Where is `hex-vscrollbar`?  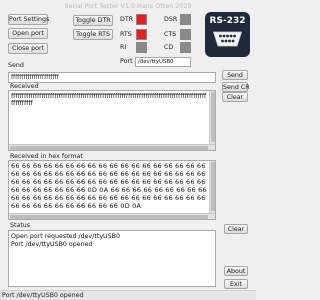 hex-vscrollbar is located at coordinates (212, 187).